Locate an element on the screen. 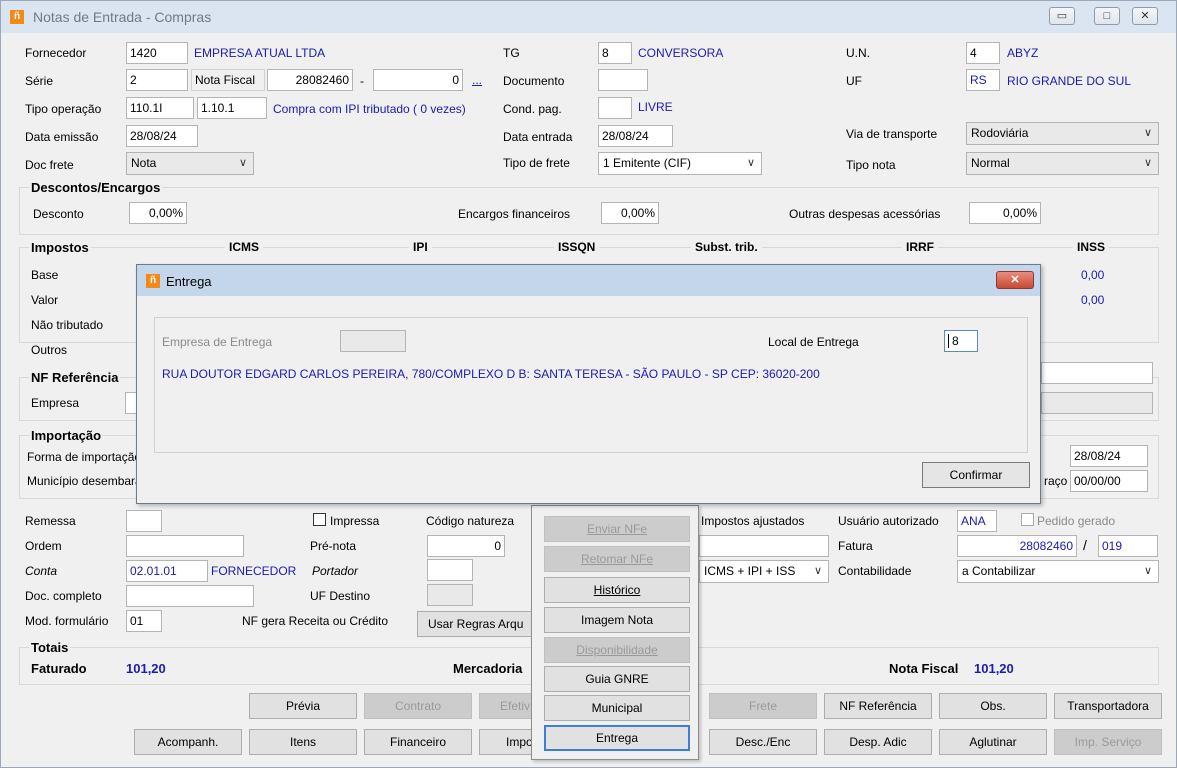 The height and width of the screenshot is (768, 1177). via-transporte-select: Rodoviária ∨ is located at coordinates (1062, 133).